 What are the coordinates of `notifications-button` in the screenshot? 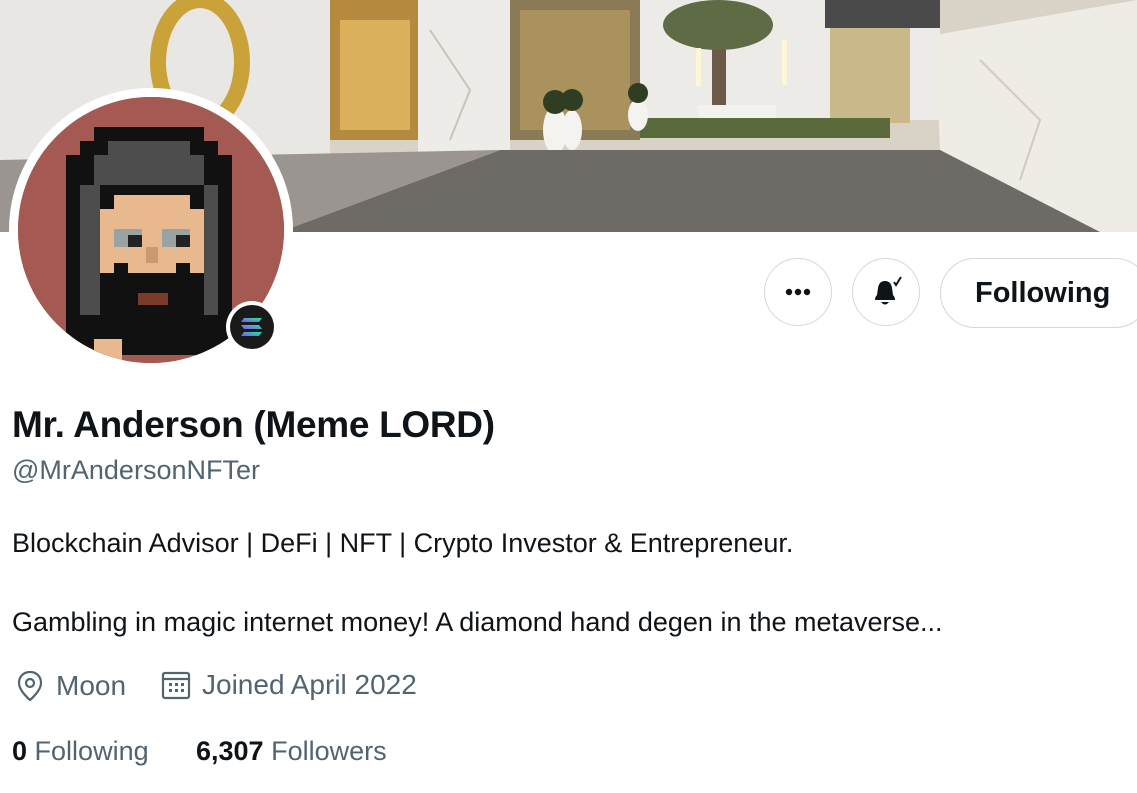 It's located at (886, 292).